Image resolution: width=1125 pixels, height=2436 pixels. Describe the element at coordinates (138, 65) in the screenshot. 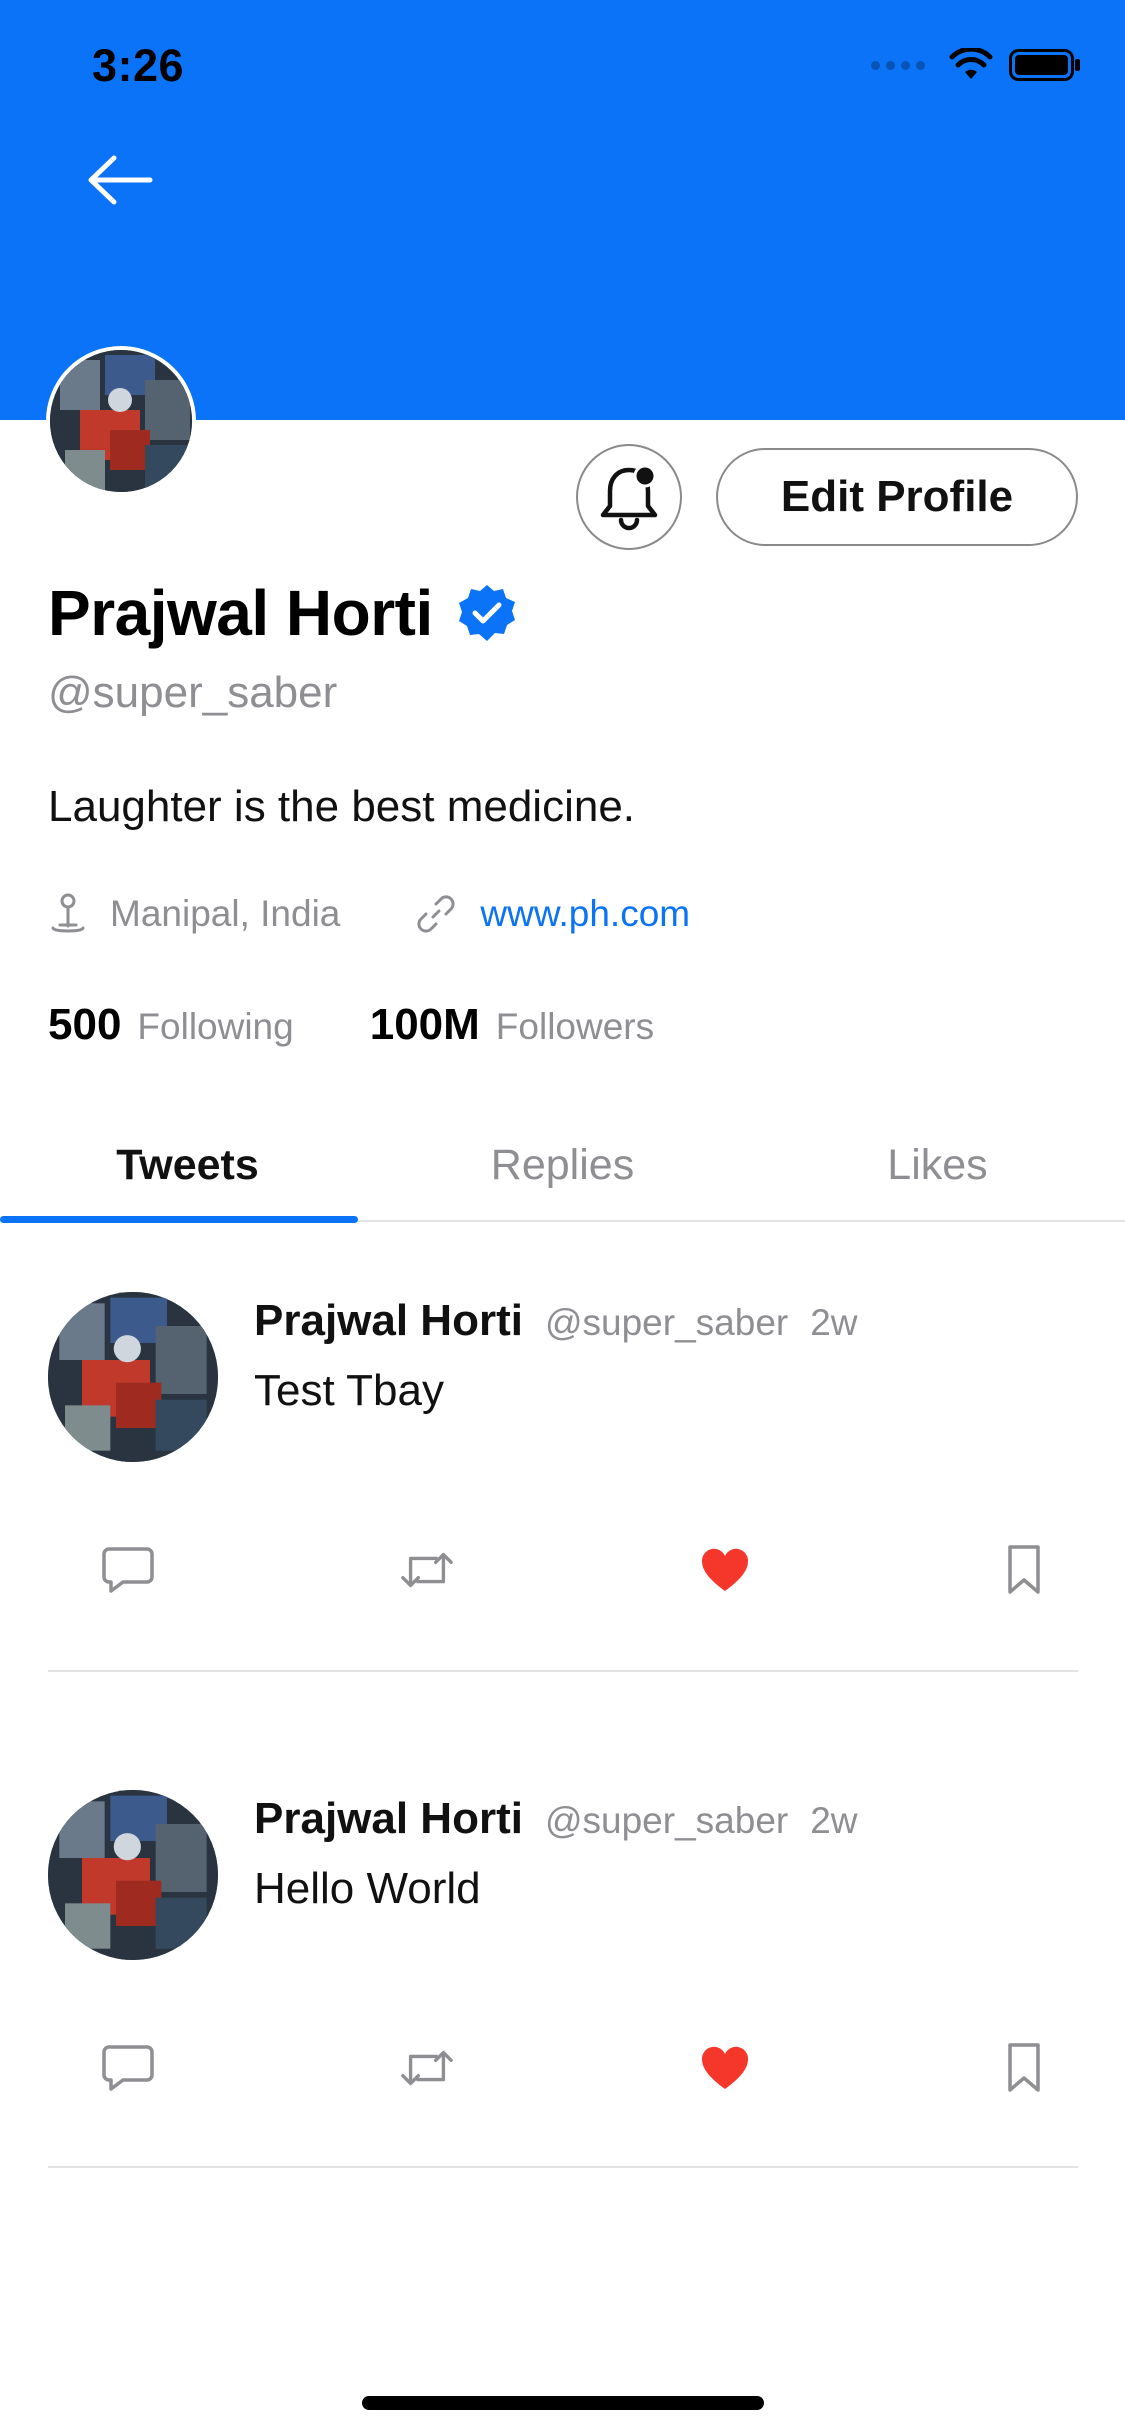

I see `status-time: 3:26` at that location.